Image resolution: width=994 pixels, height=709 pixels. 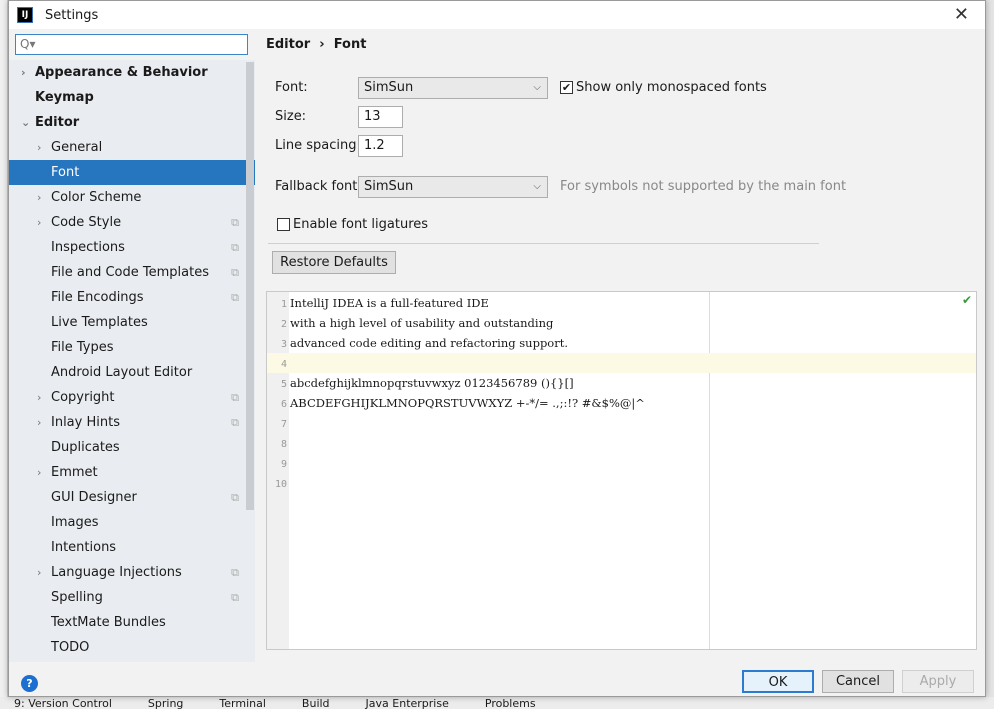 I want to click on sidebar-item-appearance-behavior: › Appearance & Behavior, so click(x=132, y=72).